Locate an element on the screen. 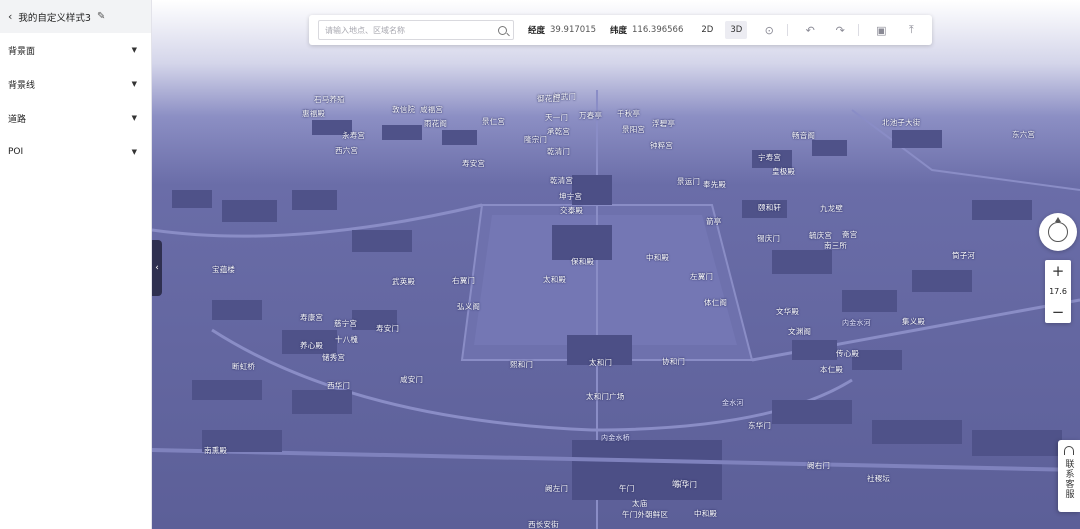 The height and width of the screenshot is (529, 1080). redo-icon: ↷ is located at coordinates (840, 30).